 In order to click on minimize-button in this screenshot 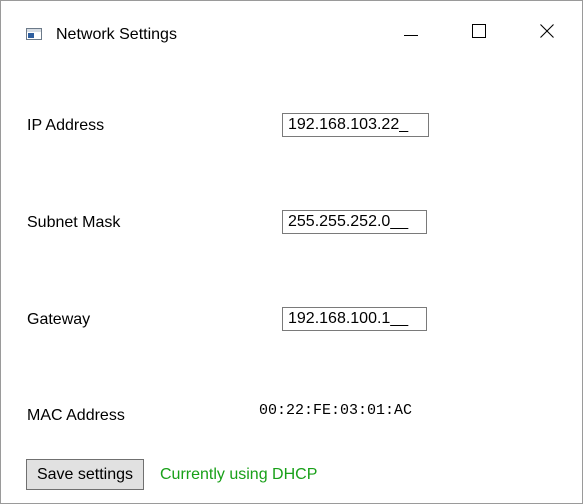, I will do `click(411, 33)`.